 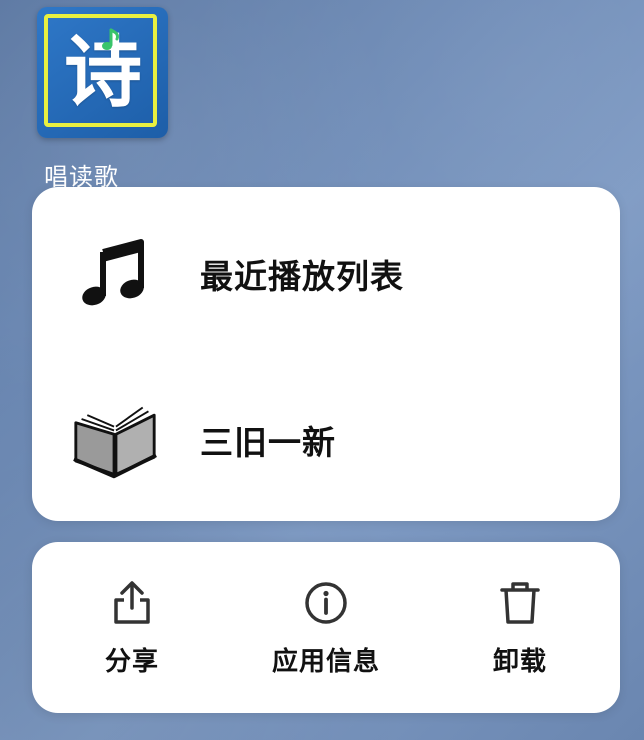 I want to click on share-label: 分享, so click(x=131, y=662).